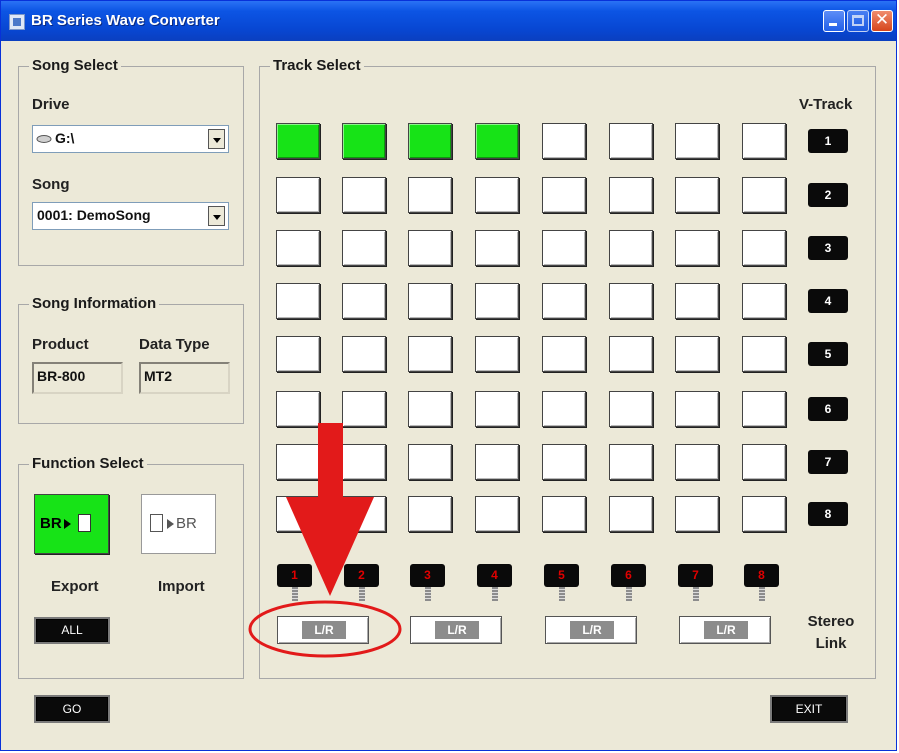  I want to click on track-button-v7-t7, so click(697, 462).